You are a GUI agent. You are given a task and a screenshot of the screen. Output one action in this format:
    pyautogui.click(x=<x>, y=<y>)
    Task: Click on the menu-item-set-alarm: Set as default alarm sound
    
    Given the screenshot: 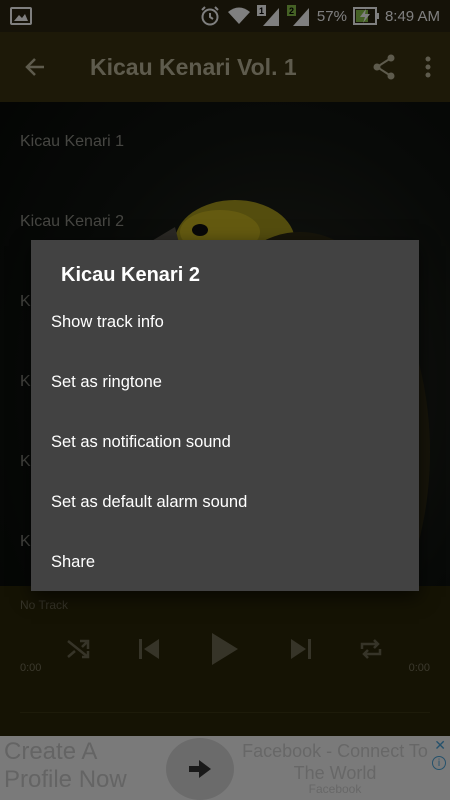 What is the action you would take?
    pyautogui.click(x=225, y=502)
    